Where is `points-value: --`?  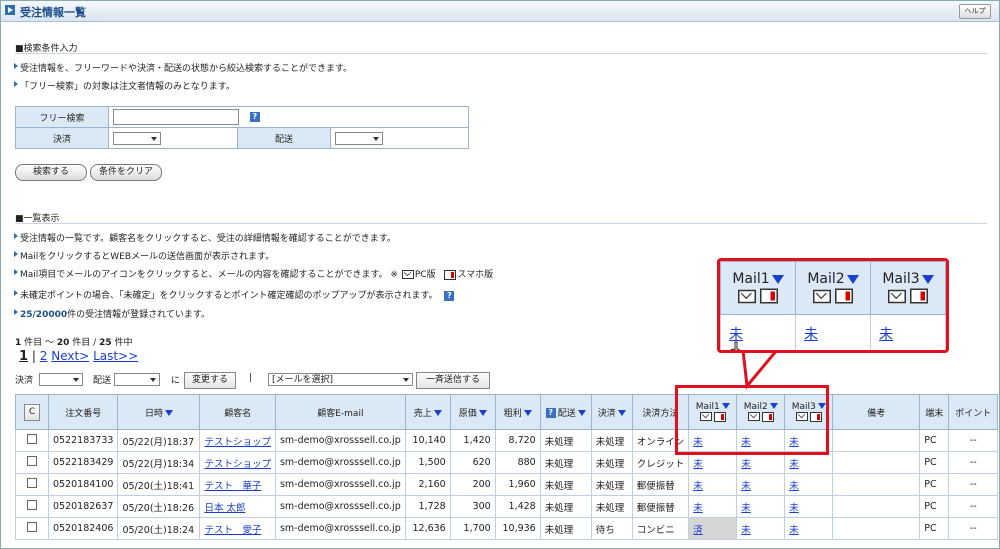
points-value: -- is located at coordinates (973, 528).